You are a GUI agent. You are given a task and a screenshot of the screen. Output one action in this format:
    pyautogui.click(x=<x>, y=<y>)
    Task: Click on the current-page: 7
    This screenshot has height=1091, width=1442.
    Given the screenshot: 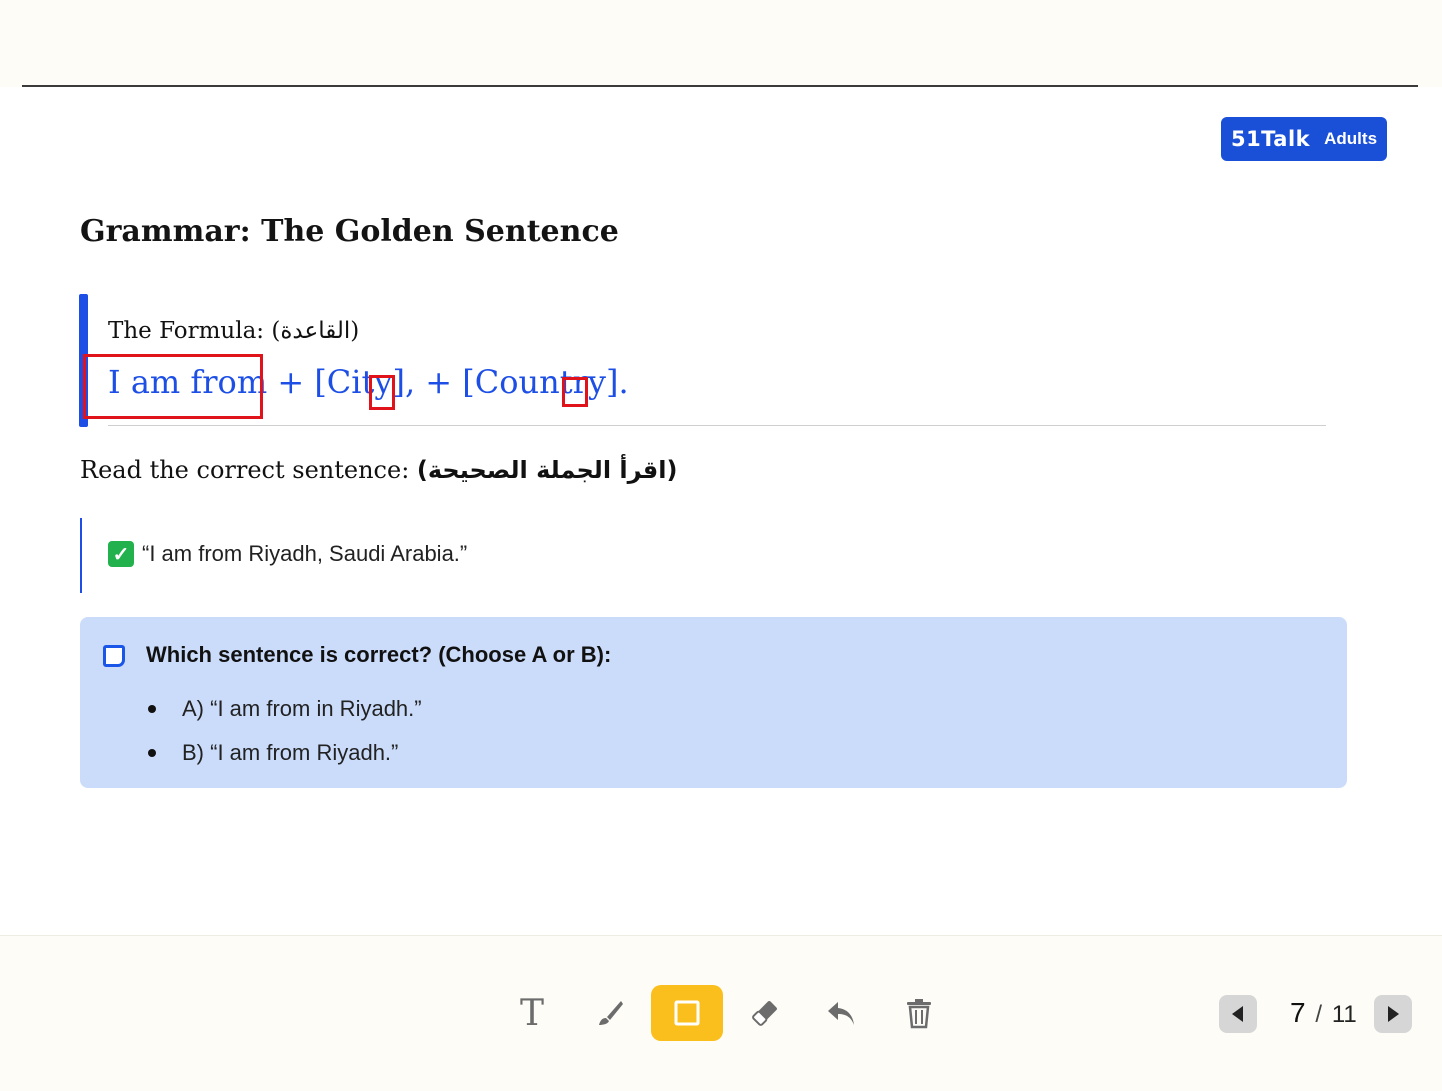 What is the action you would take?
    pyautogui.click(x=1298, y=1012)
    